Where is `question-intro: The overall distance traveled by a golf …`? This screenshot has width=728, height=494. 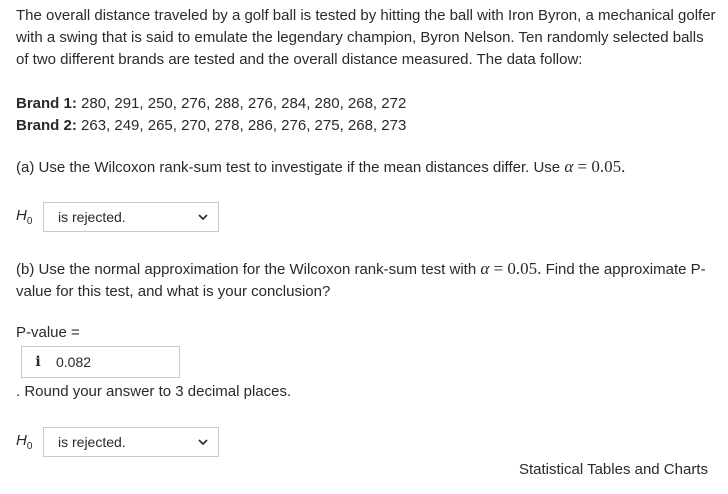 question-intro: The overall distance traveled by a golf … is located at coordinates (366, 37).